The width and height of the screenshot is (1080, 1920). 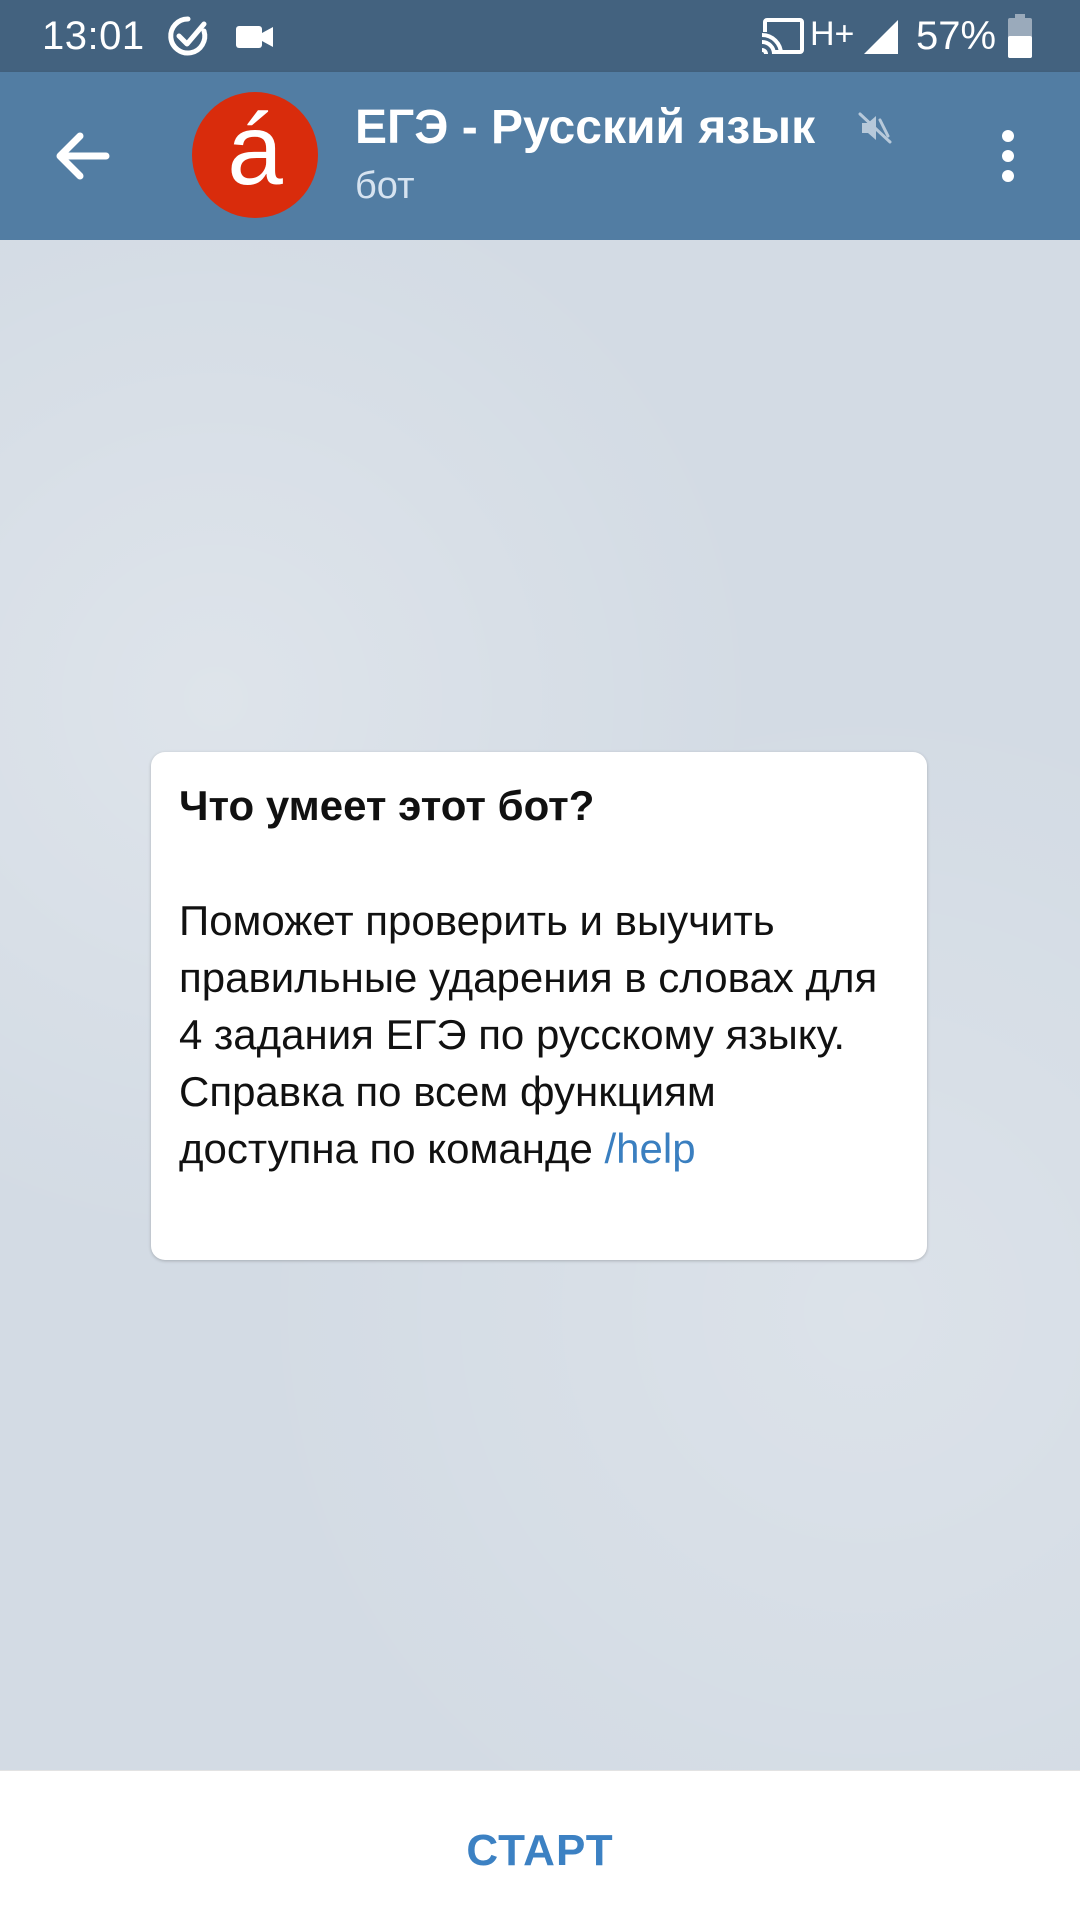 What do you see at coordinates (254, 37) in the screenshot?
I see `video-camera-icon` at bounding box center [254, 37].